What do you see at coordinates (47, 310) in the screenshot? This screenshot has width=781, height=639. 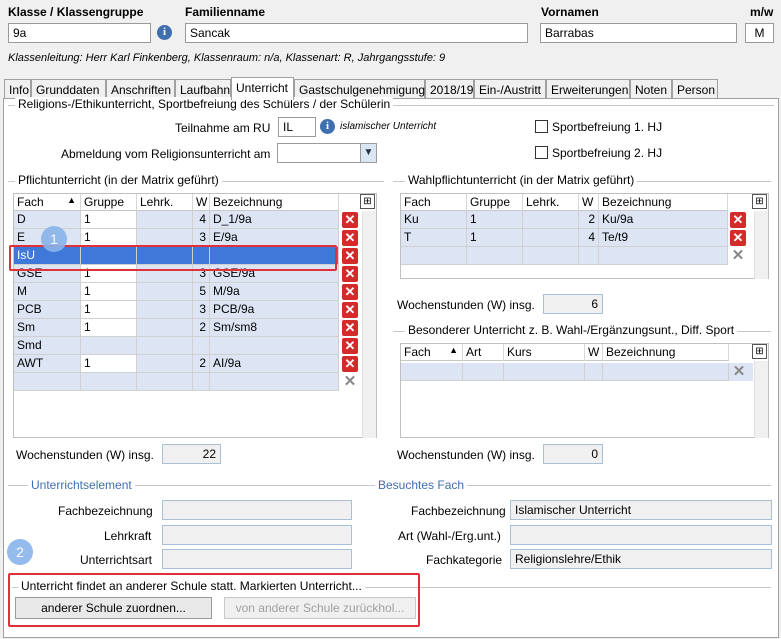 I see `table-cell-fach: PCB` at bounding box center [47, 310].